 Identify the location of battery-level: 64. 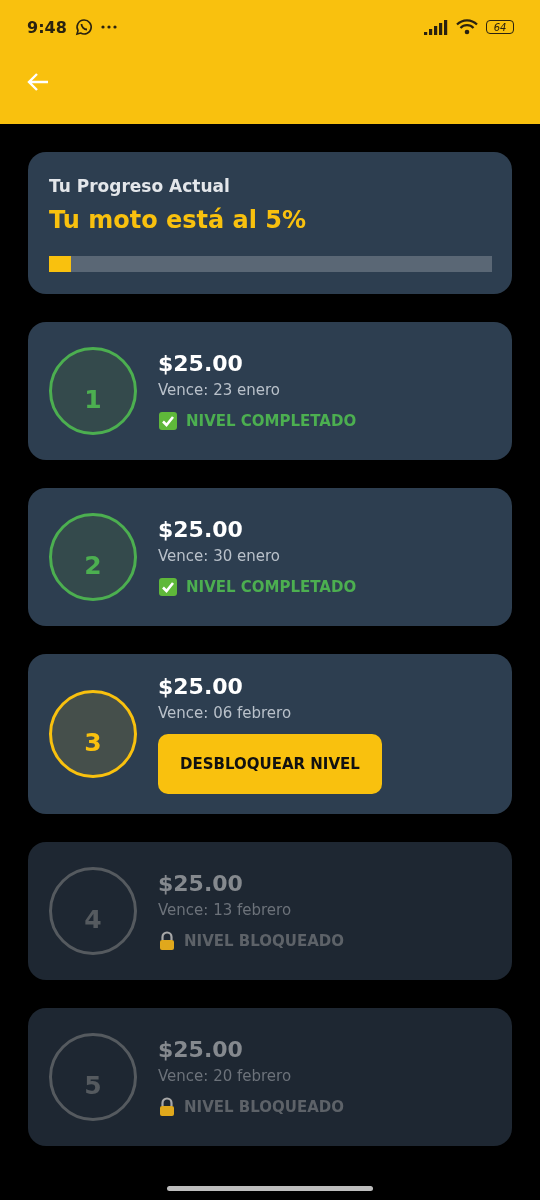
(500, 27).